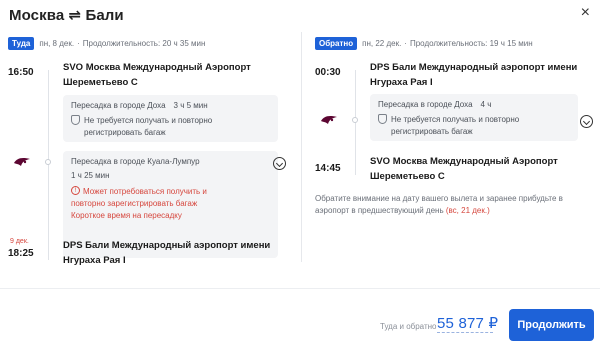 The height and width of the screenshot is (344, 600). I want to click on modal-header: Москва ⇌ Бали ×, so click(300, 15).